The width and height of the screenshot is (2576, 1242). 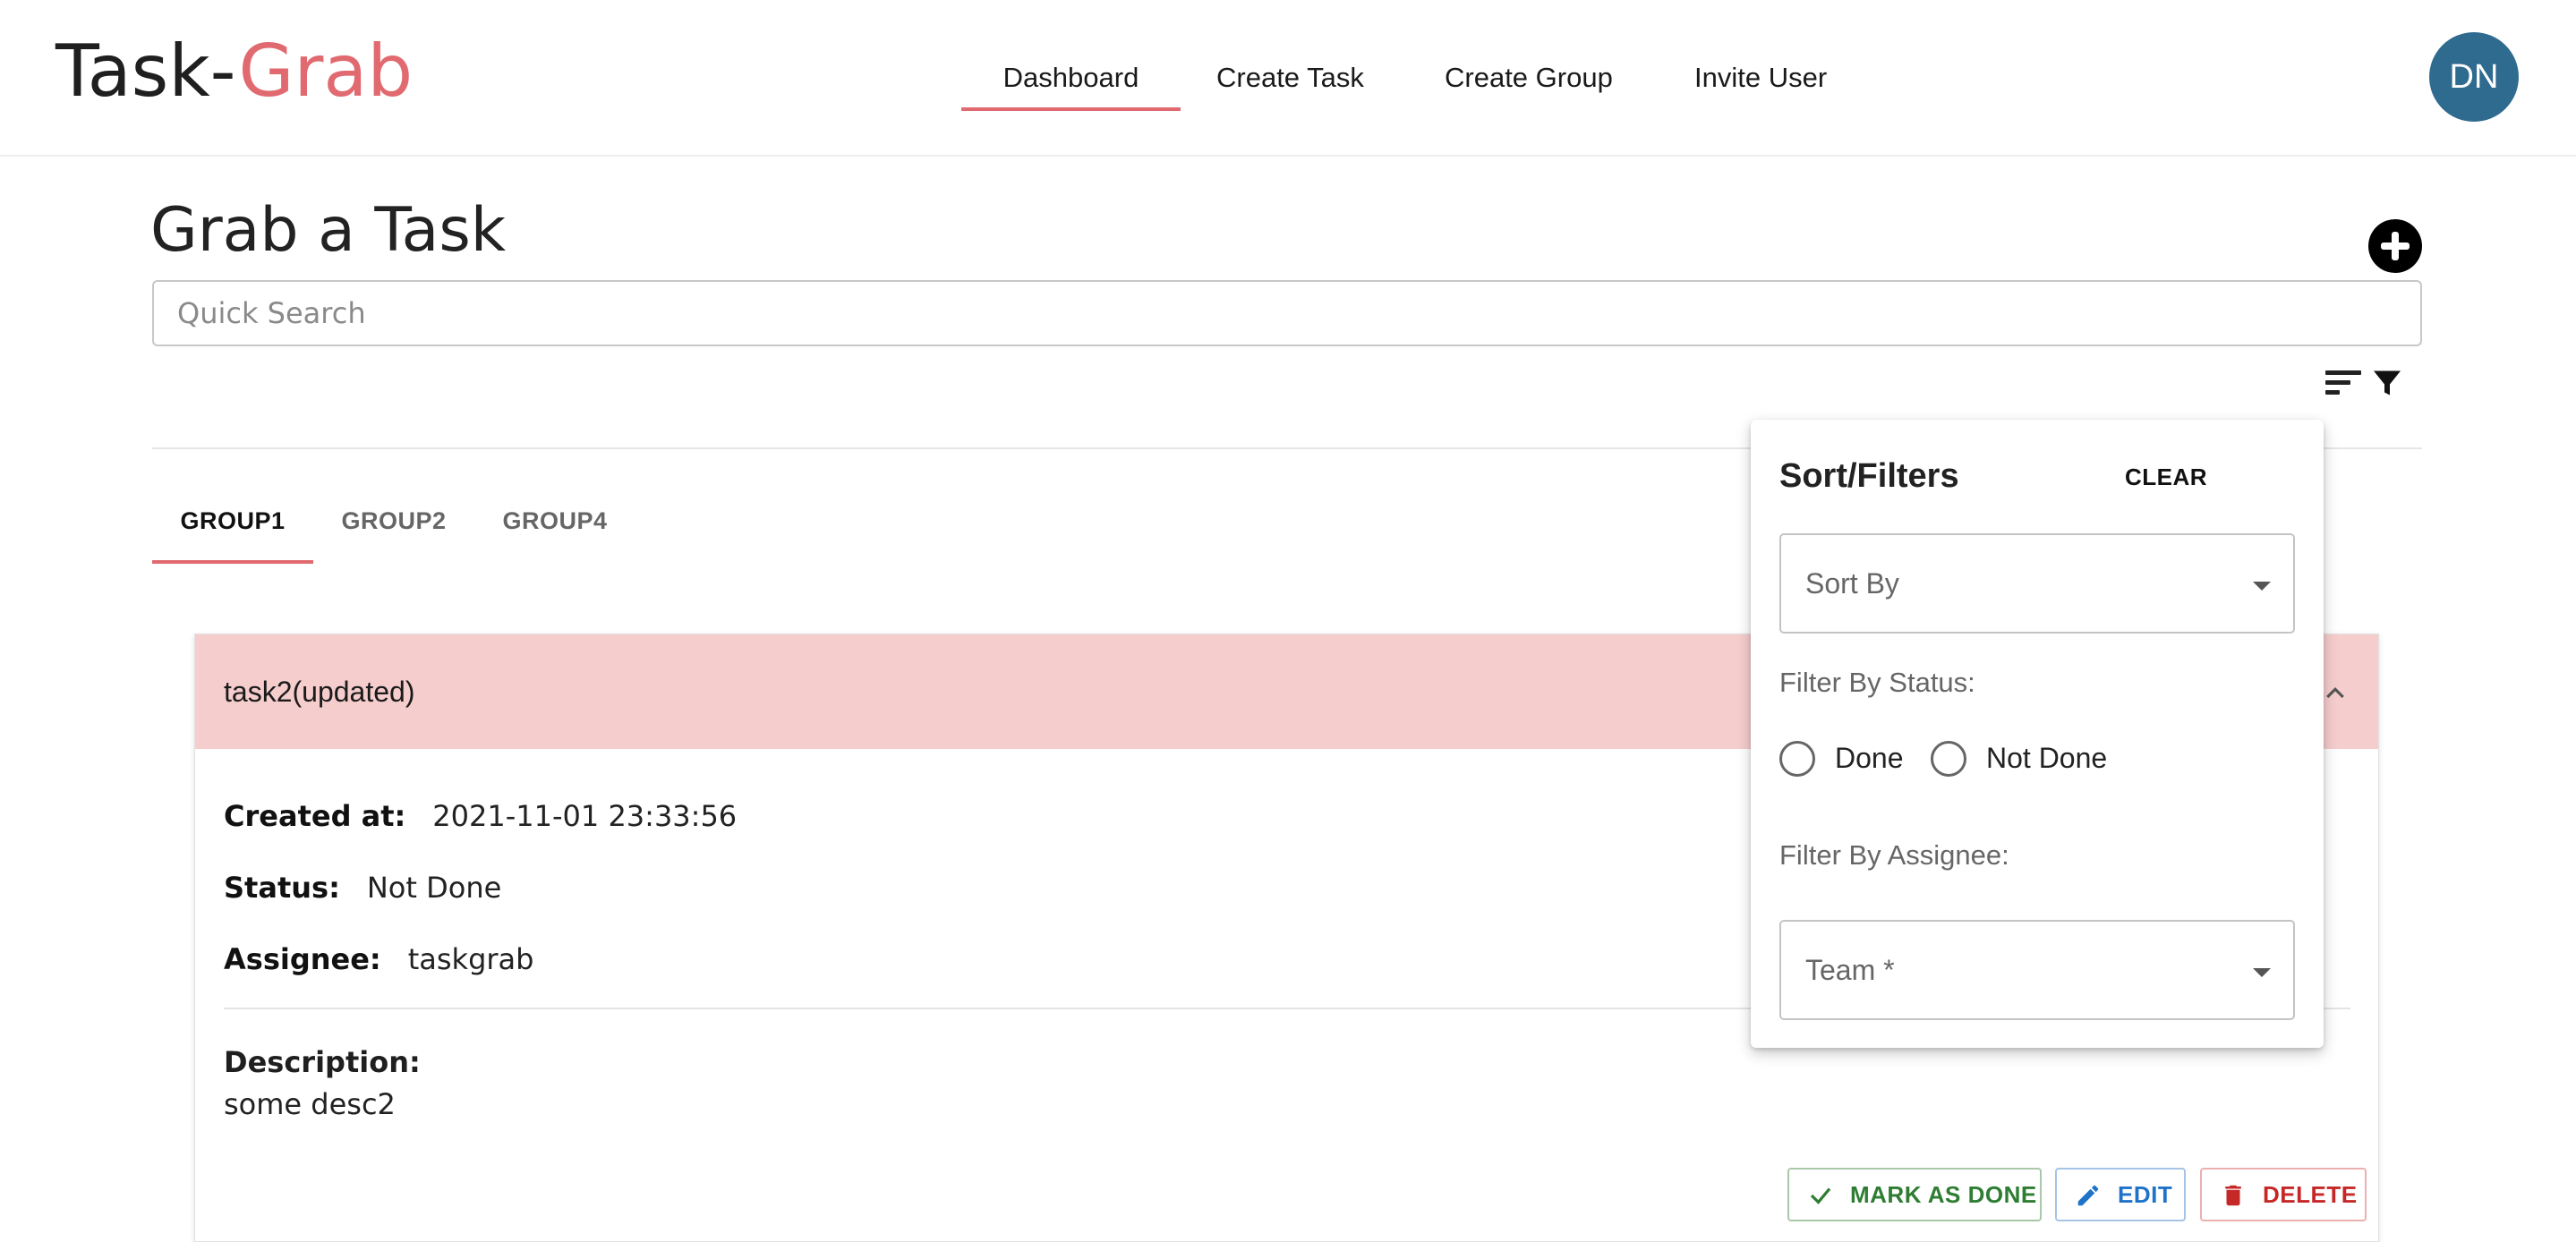 I want to click on trash-icon, so click(x=2233, y=1196).